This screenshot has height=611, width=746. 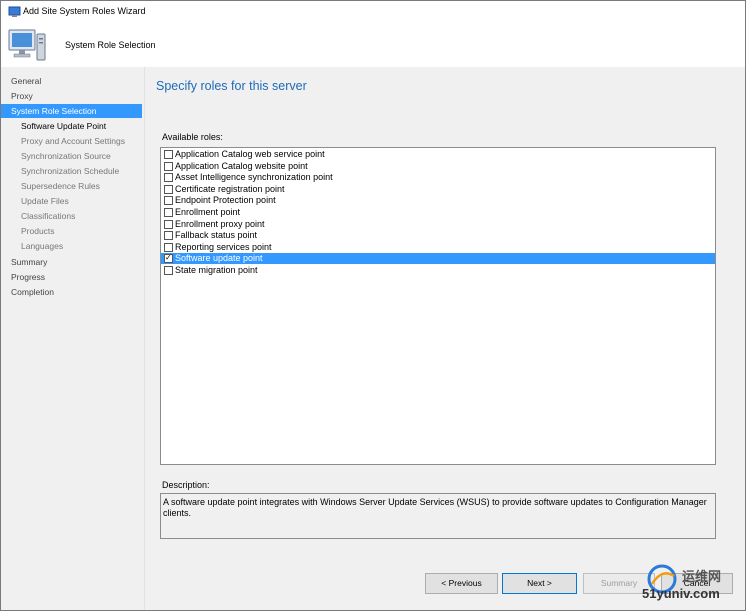 I want to click on role-label: Endpoint Protection point, so click(x=225, y=200).